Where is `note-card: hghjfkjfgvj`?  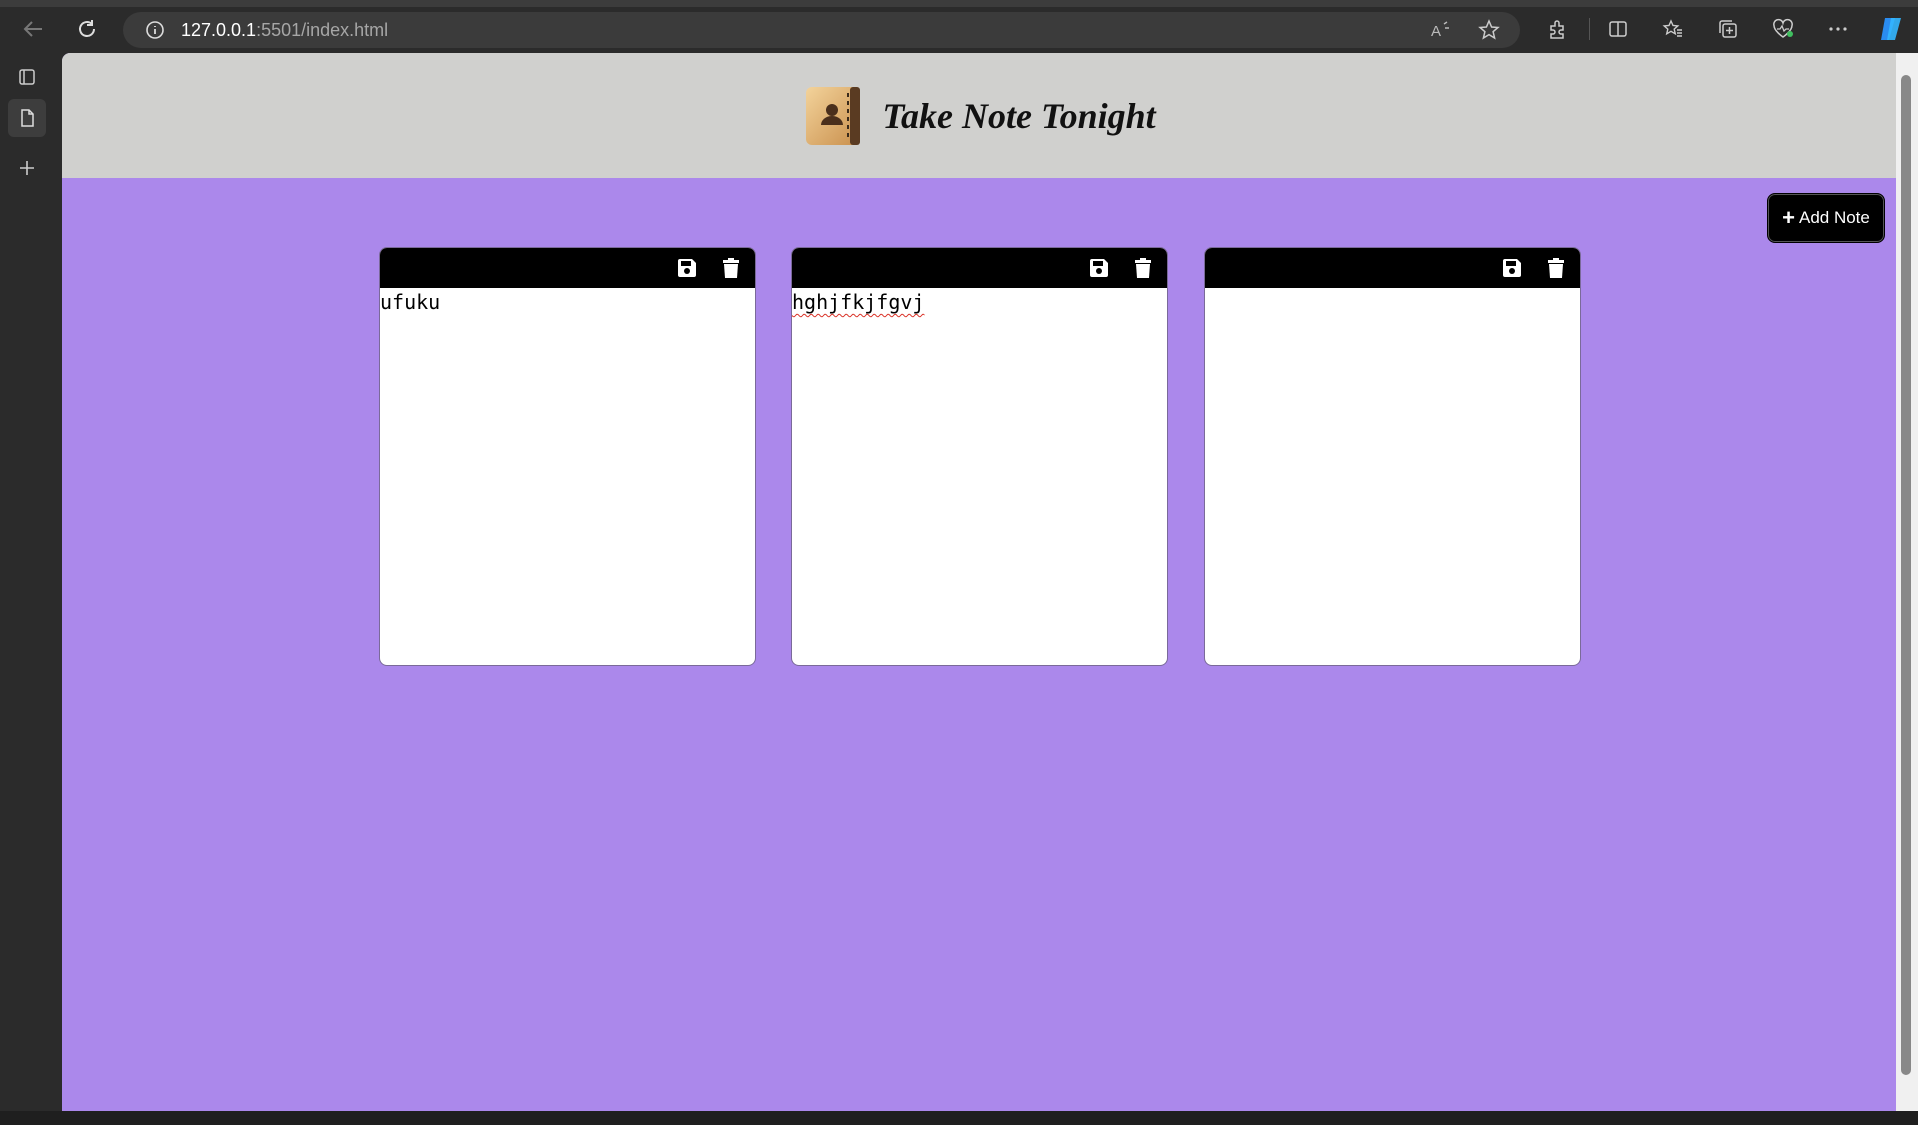
note-card: hghjfkjfgvj is located at coordinates (979, 456).